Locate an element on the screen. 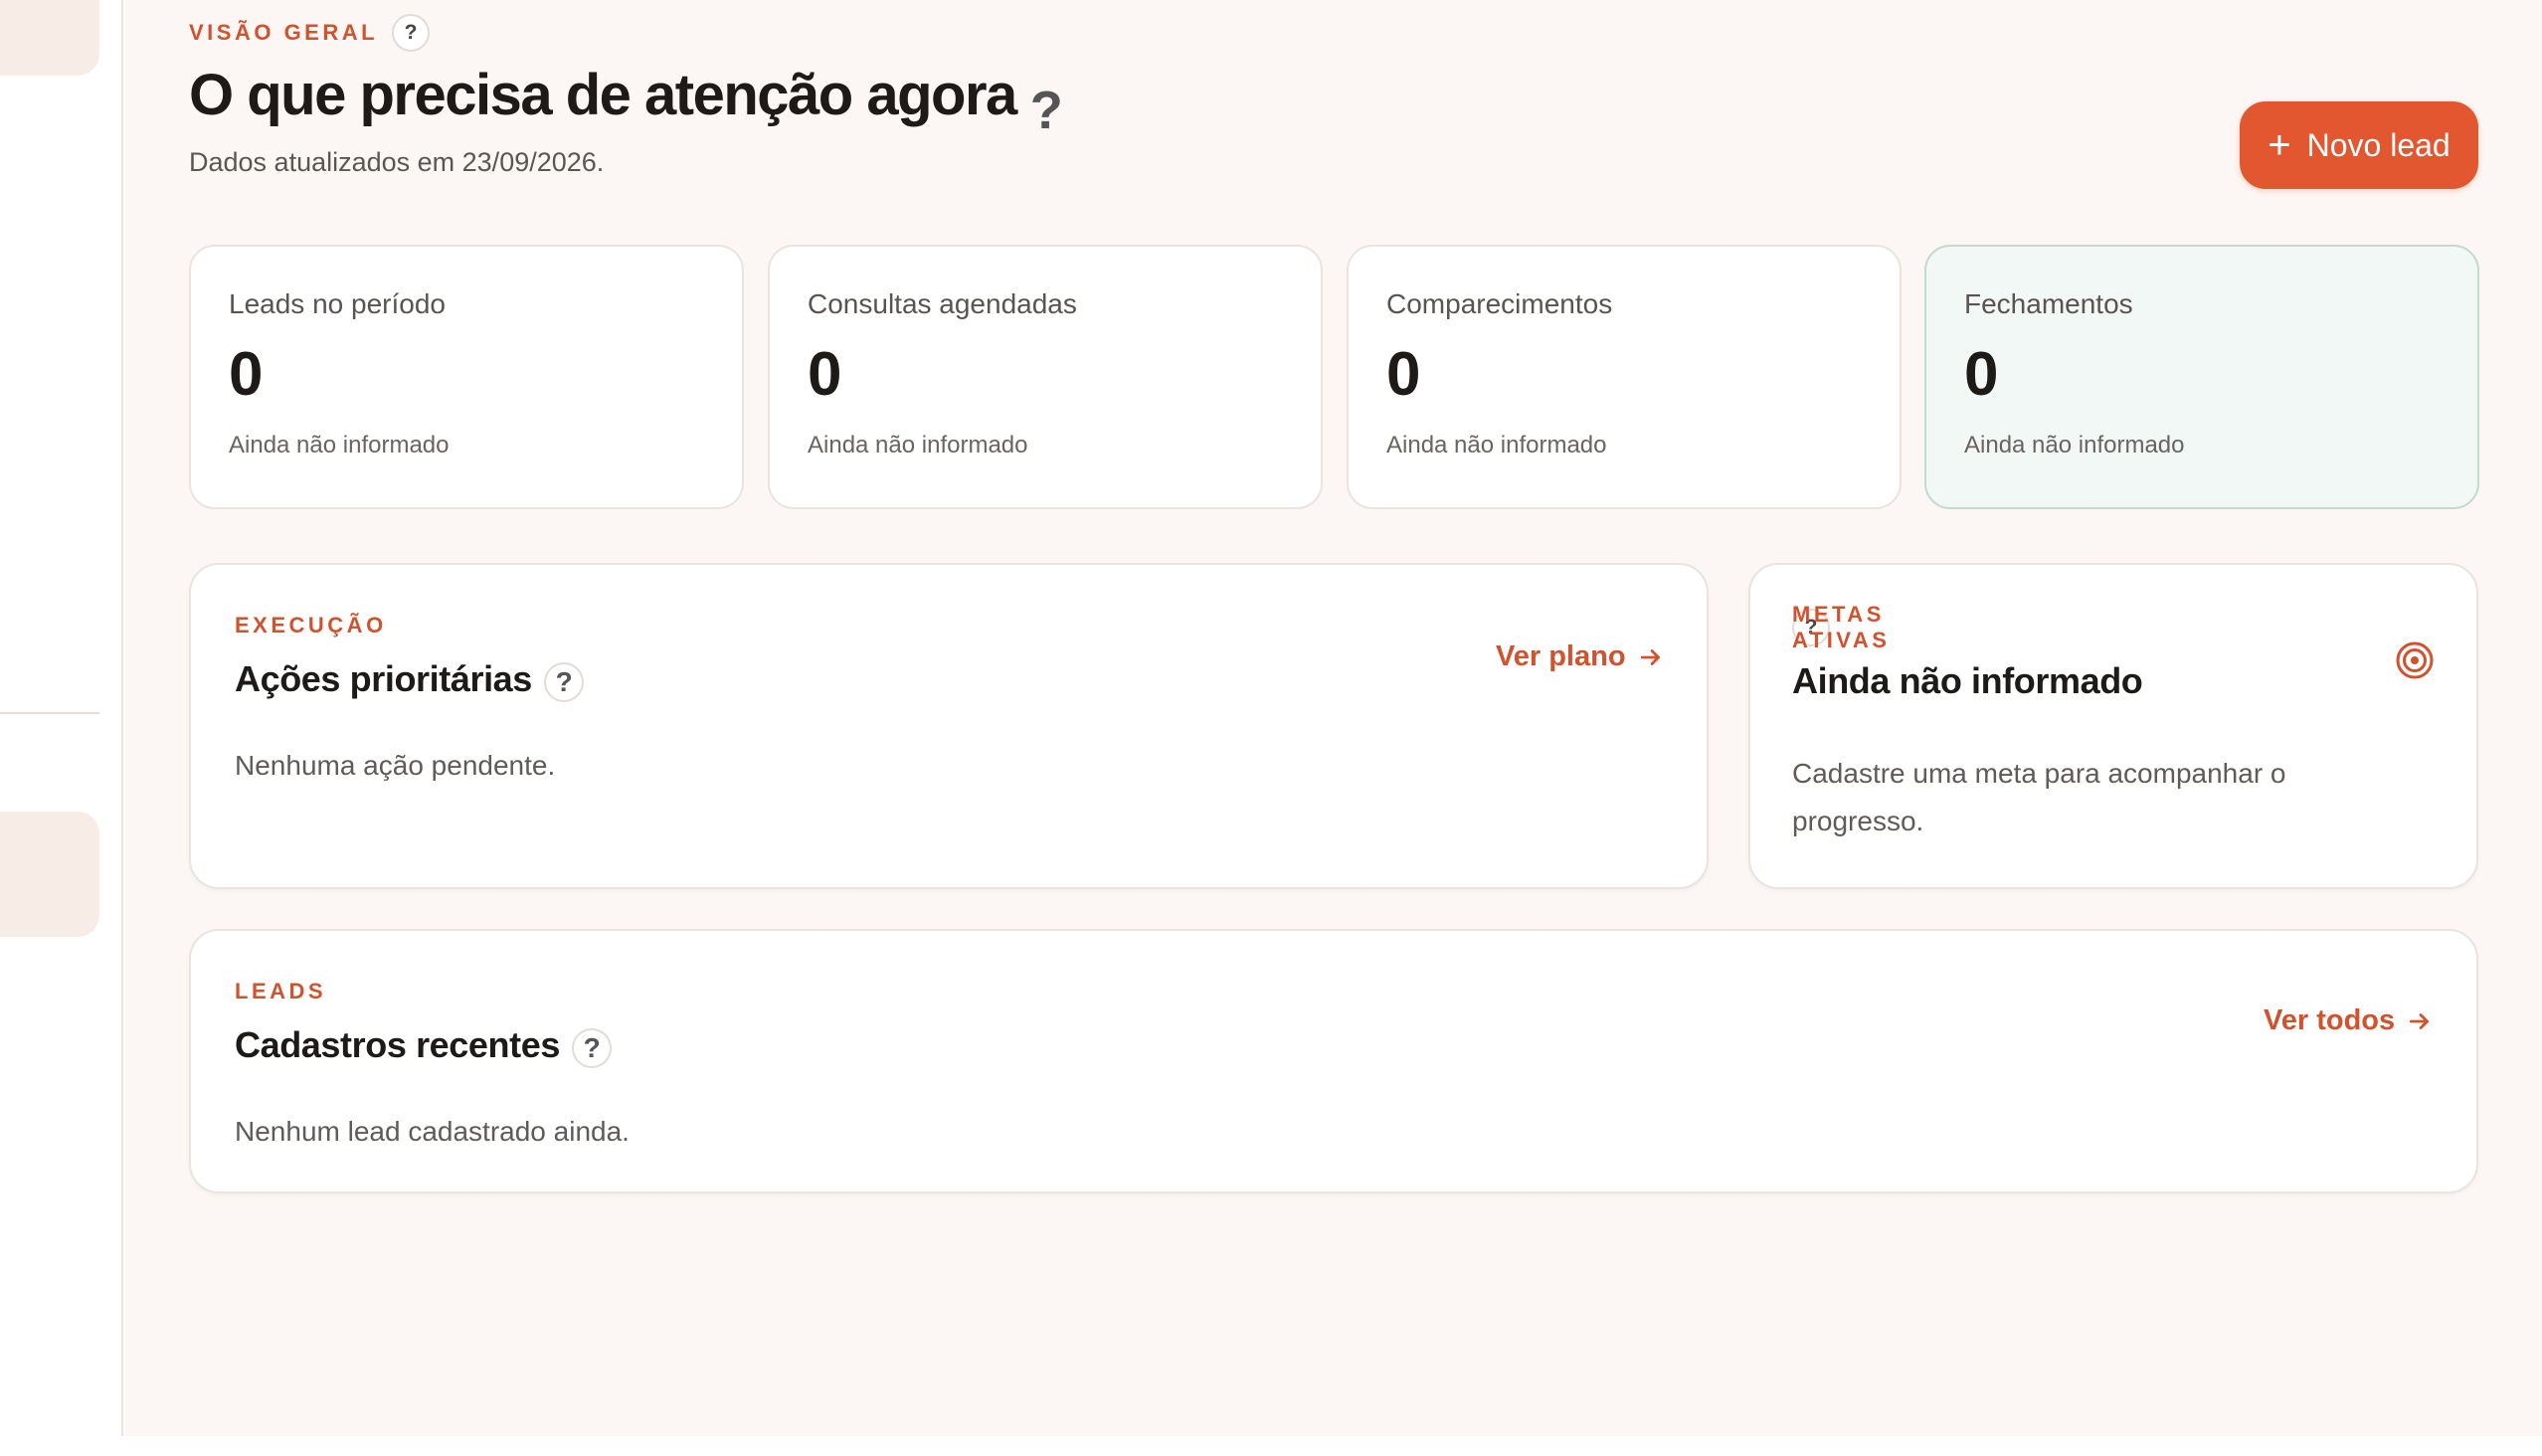  target-icon is located at coordinates (2415, 660).